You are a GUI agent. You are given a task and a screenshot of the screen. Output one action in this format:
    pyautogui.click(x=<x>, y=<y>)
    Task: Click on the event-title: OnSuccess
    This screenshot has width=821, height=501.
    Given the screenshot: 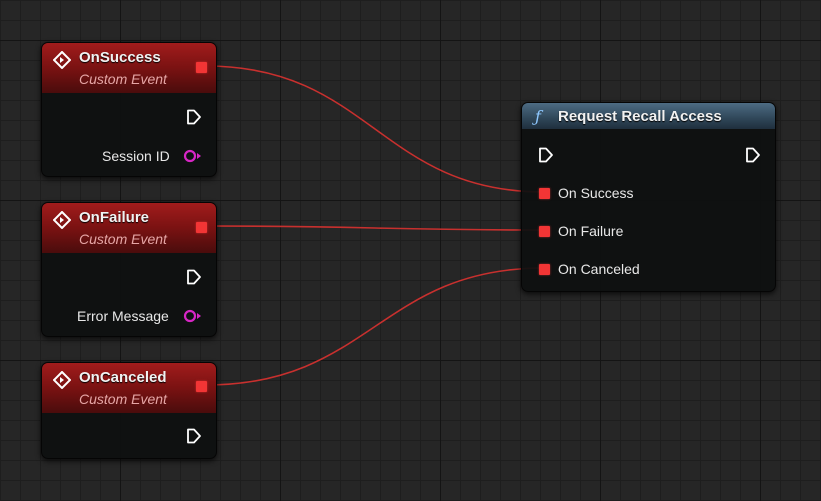 What is the action you would take?
    pyautogui.click(x=120, y=57)
    